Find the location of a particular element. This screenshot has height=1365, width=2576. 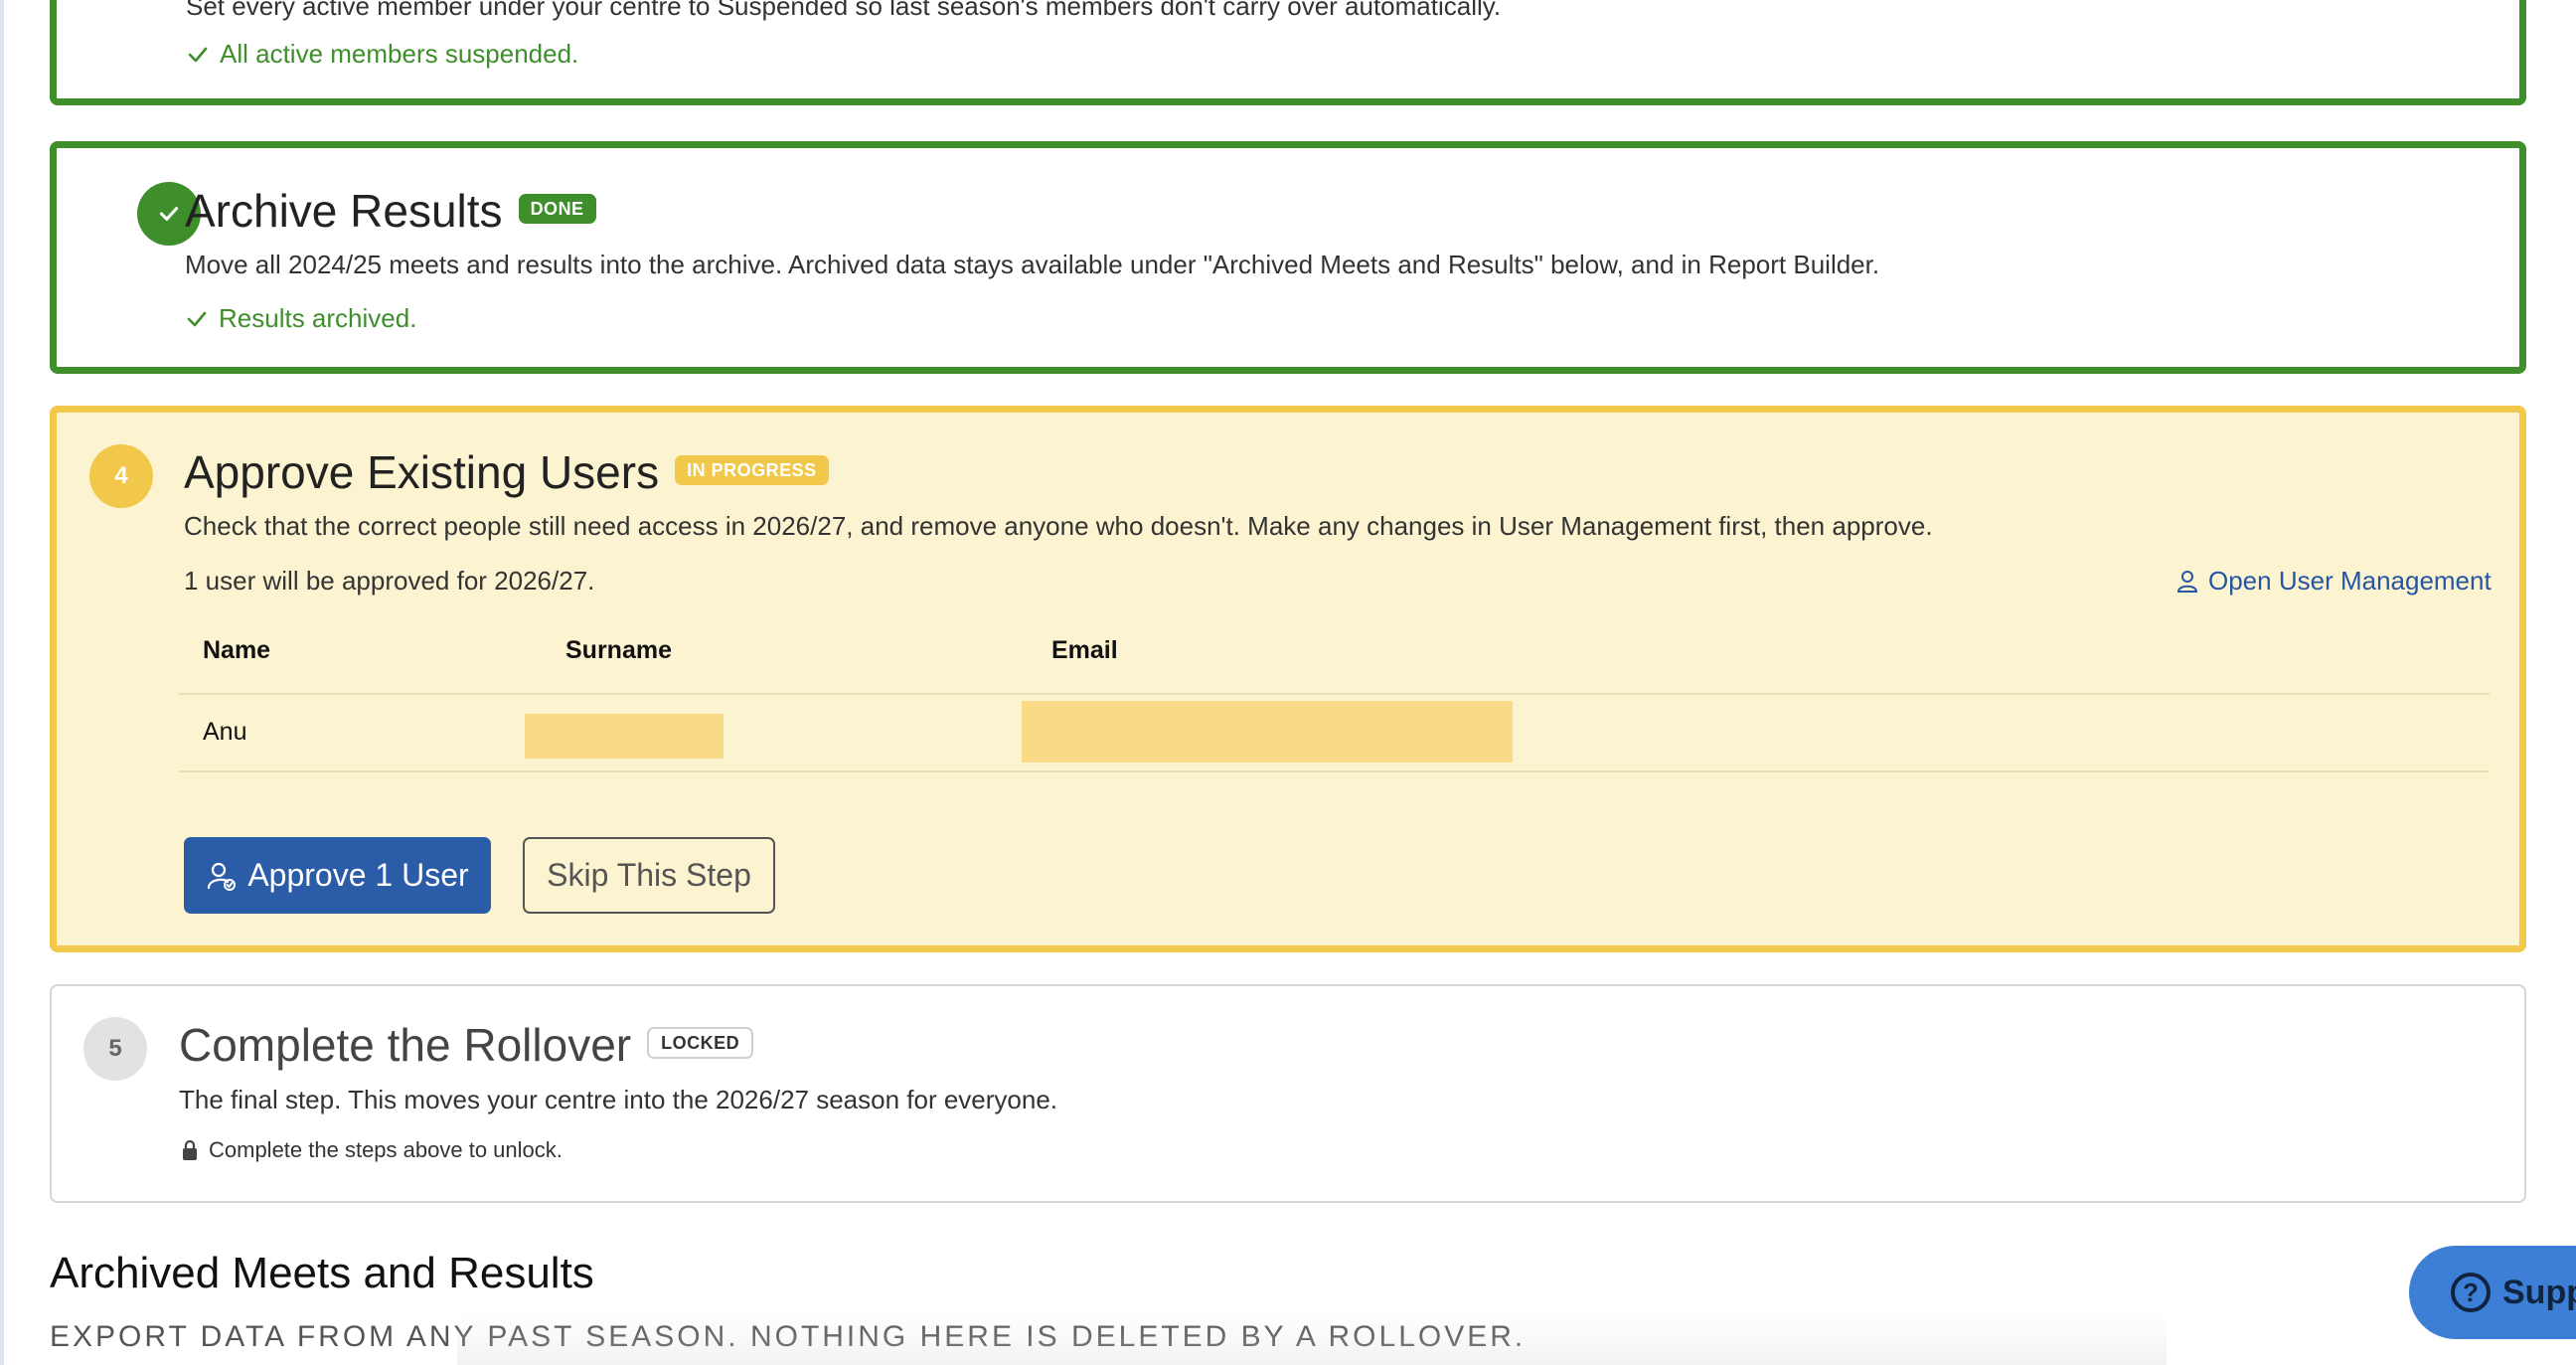

step-archive-status: Results archived. is located at coordinates (300, 318).